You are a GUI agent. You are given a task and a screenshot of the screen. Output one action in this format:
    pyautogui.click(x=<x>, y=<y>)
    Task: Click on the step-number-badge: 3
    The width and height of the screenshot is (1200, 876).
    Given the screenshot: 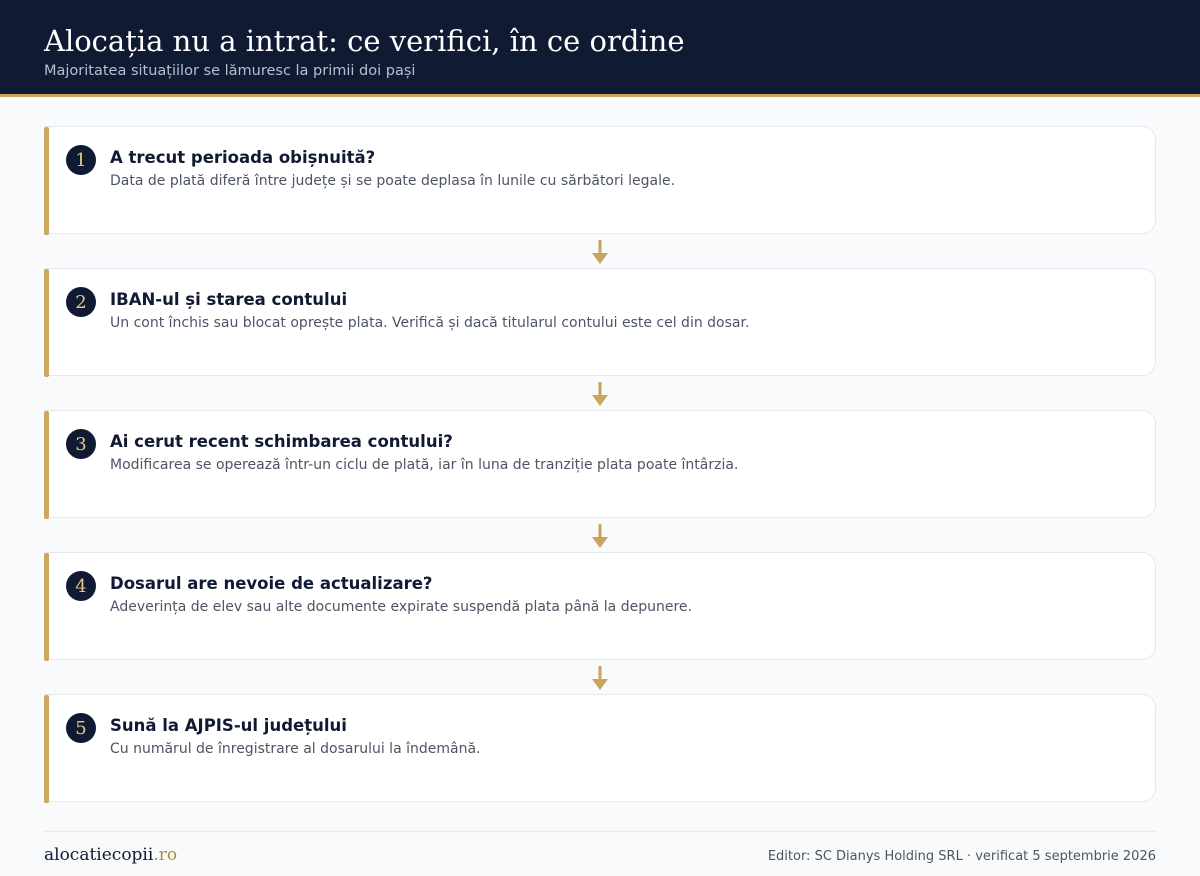 What is the action you would take?
    pyautogui.click(x=81, y=444)
    